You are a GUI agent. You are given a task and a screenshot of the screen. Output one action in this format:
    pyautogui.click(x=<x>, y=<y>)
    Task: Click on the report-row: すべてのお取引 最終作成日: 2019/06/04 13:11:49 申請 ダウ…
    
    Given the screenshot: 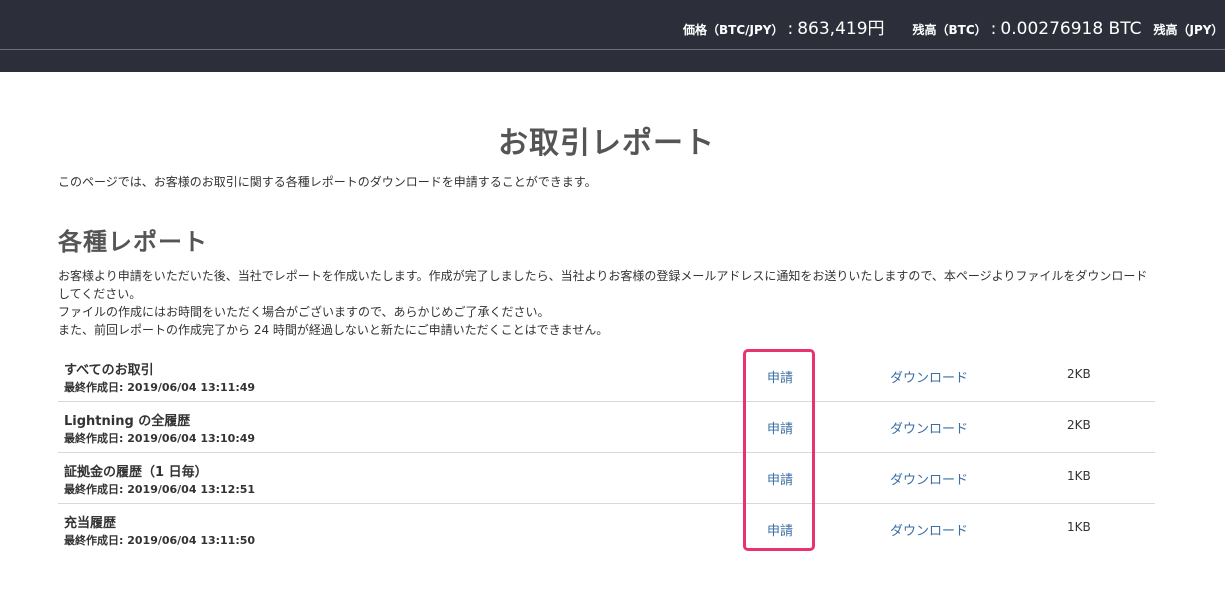 What is the action you would take?
    pyautogui.click(x=606, y=376)
    